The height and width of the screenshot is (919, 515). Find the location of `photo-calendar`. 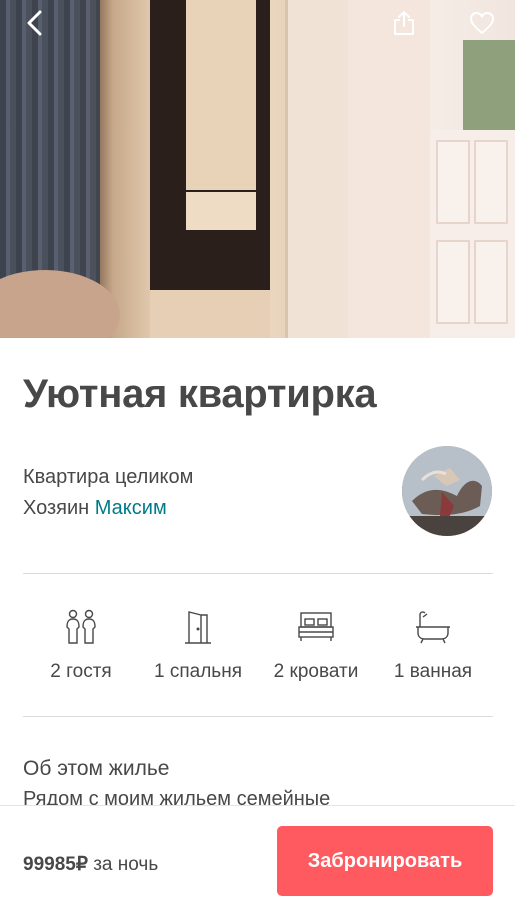

photo-calendar is located at coordinates (489, 90).